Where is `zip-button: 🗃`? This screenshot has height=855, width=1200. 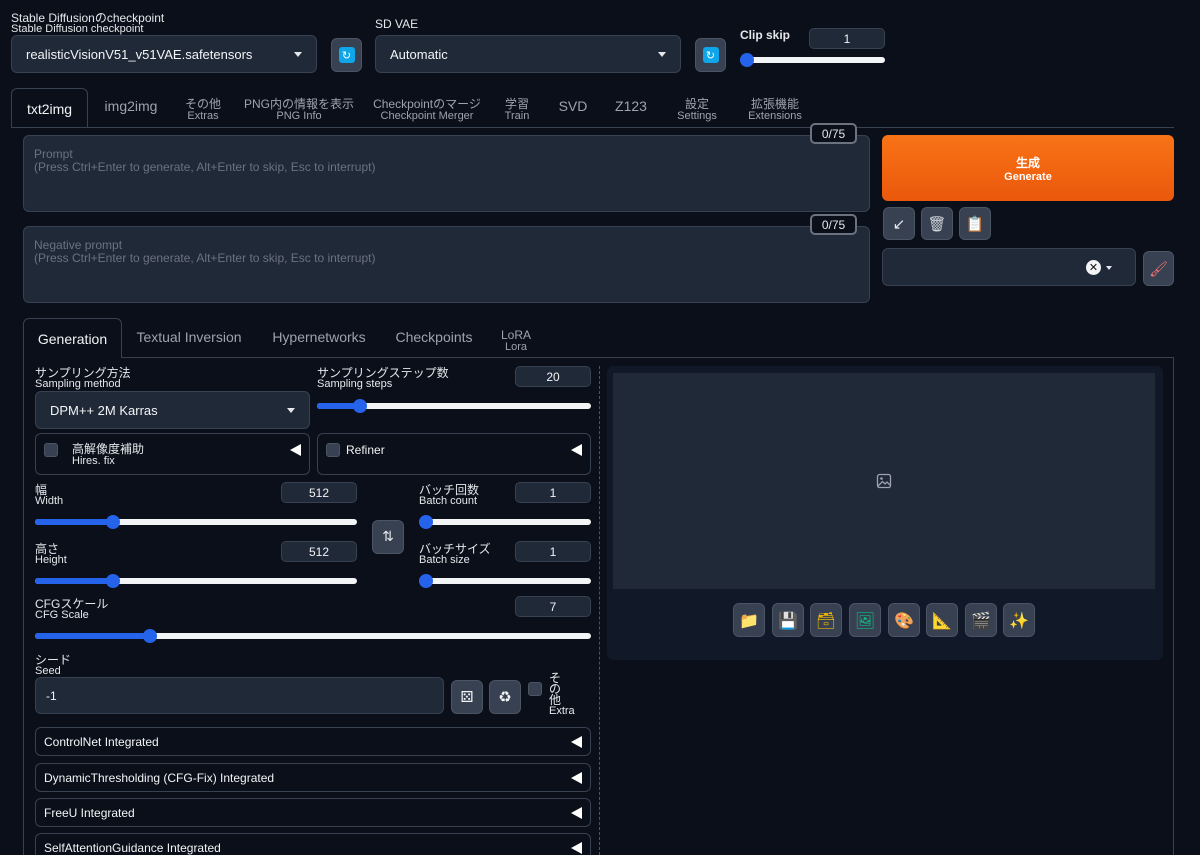
zip-button: 🗃 is located at coordinates (826, 620).